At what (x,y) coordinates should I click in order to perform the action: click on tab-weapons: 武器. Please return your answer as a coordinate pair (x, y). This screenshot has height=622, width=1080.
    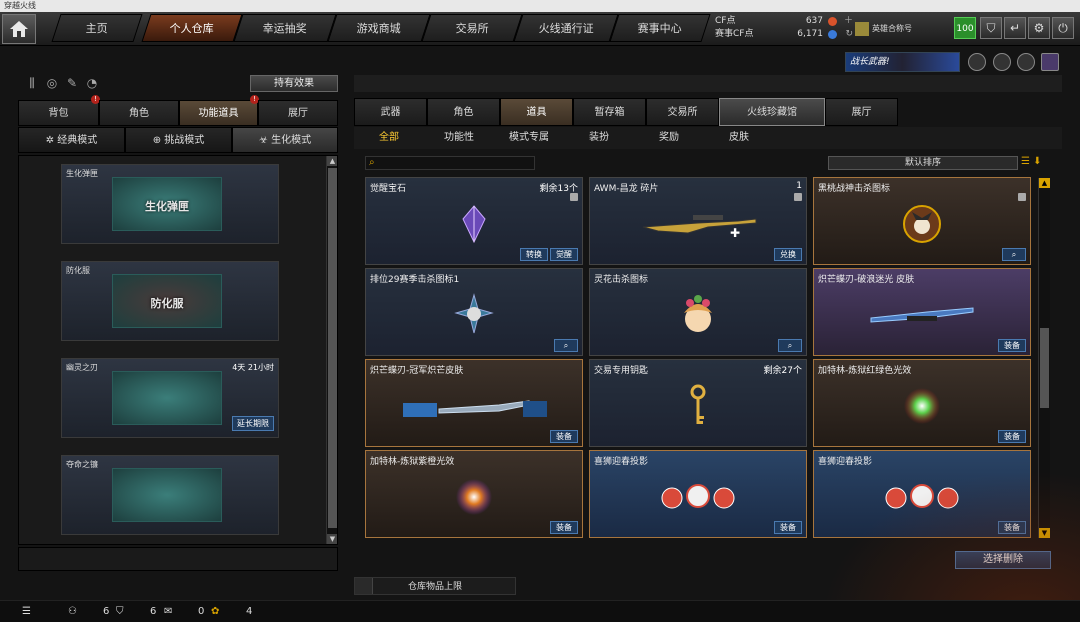
    Looking at the image, I should click on (390, 112).